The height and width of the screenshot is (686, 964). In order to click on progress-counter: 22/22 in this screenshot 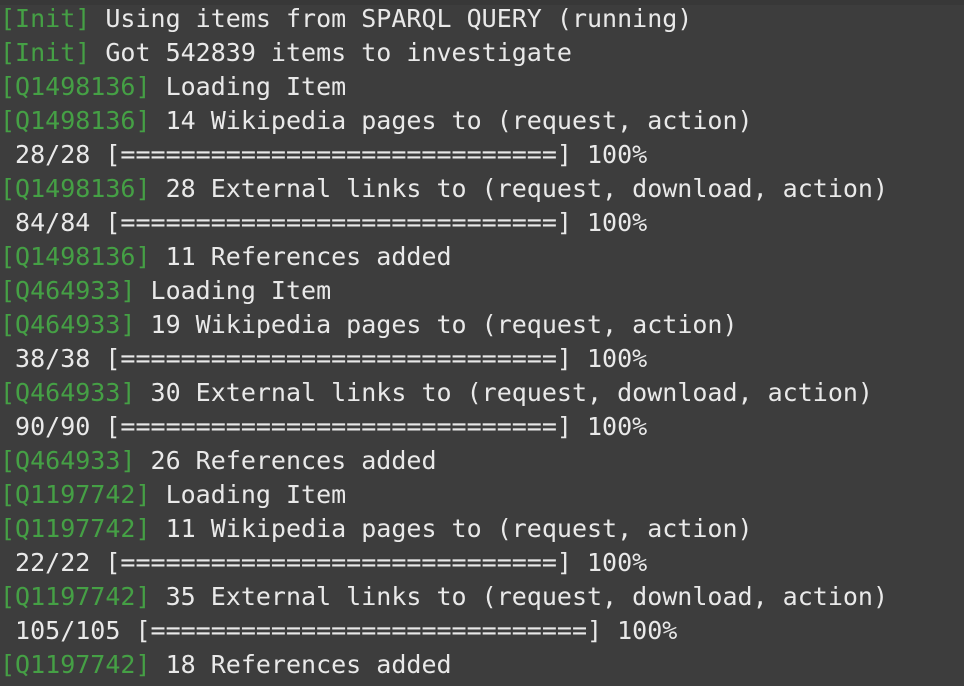, I will do `click(53, 562)`.